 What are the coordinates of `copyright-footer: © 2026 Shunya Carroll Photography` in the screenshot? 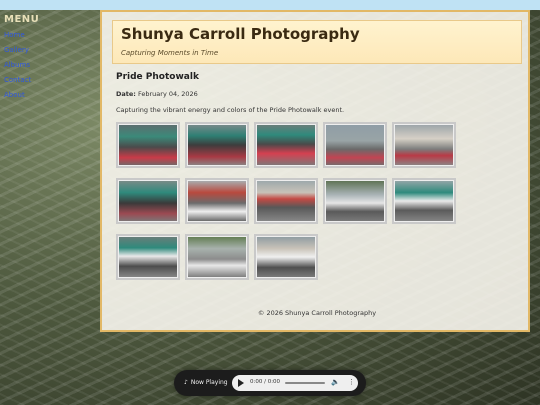 It's located at (317, 313).